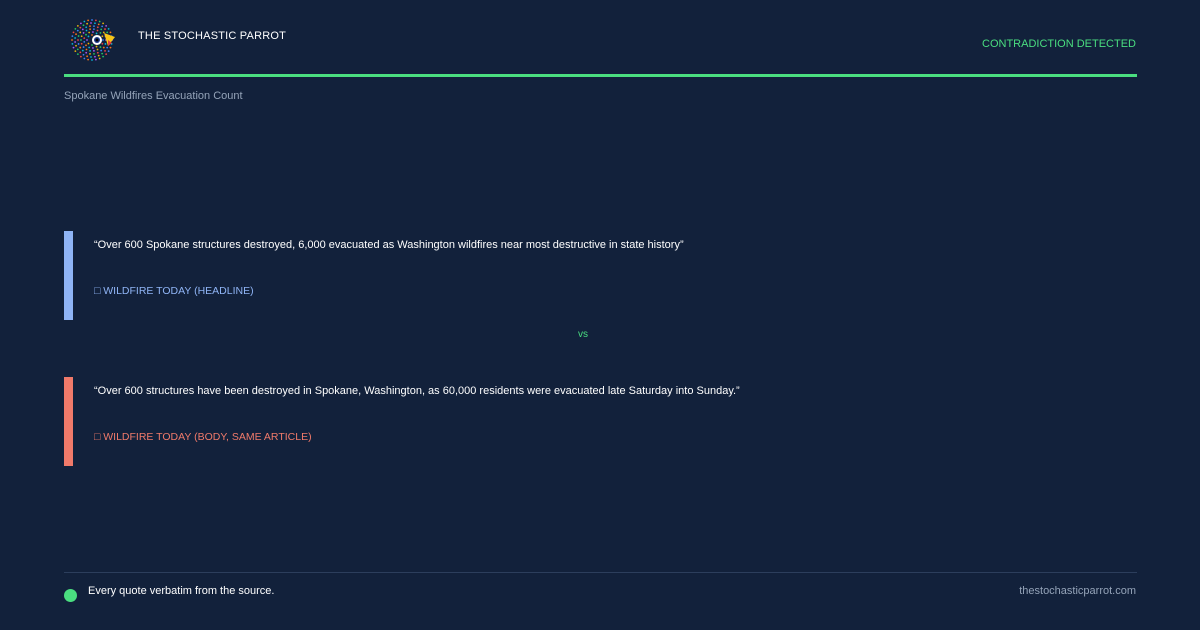 This screenshot has height=630, width=1200. I want to click on footer-note: Every quote verbatim from the source., so click(181, 591).